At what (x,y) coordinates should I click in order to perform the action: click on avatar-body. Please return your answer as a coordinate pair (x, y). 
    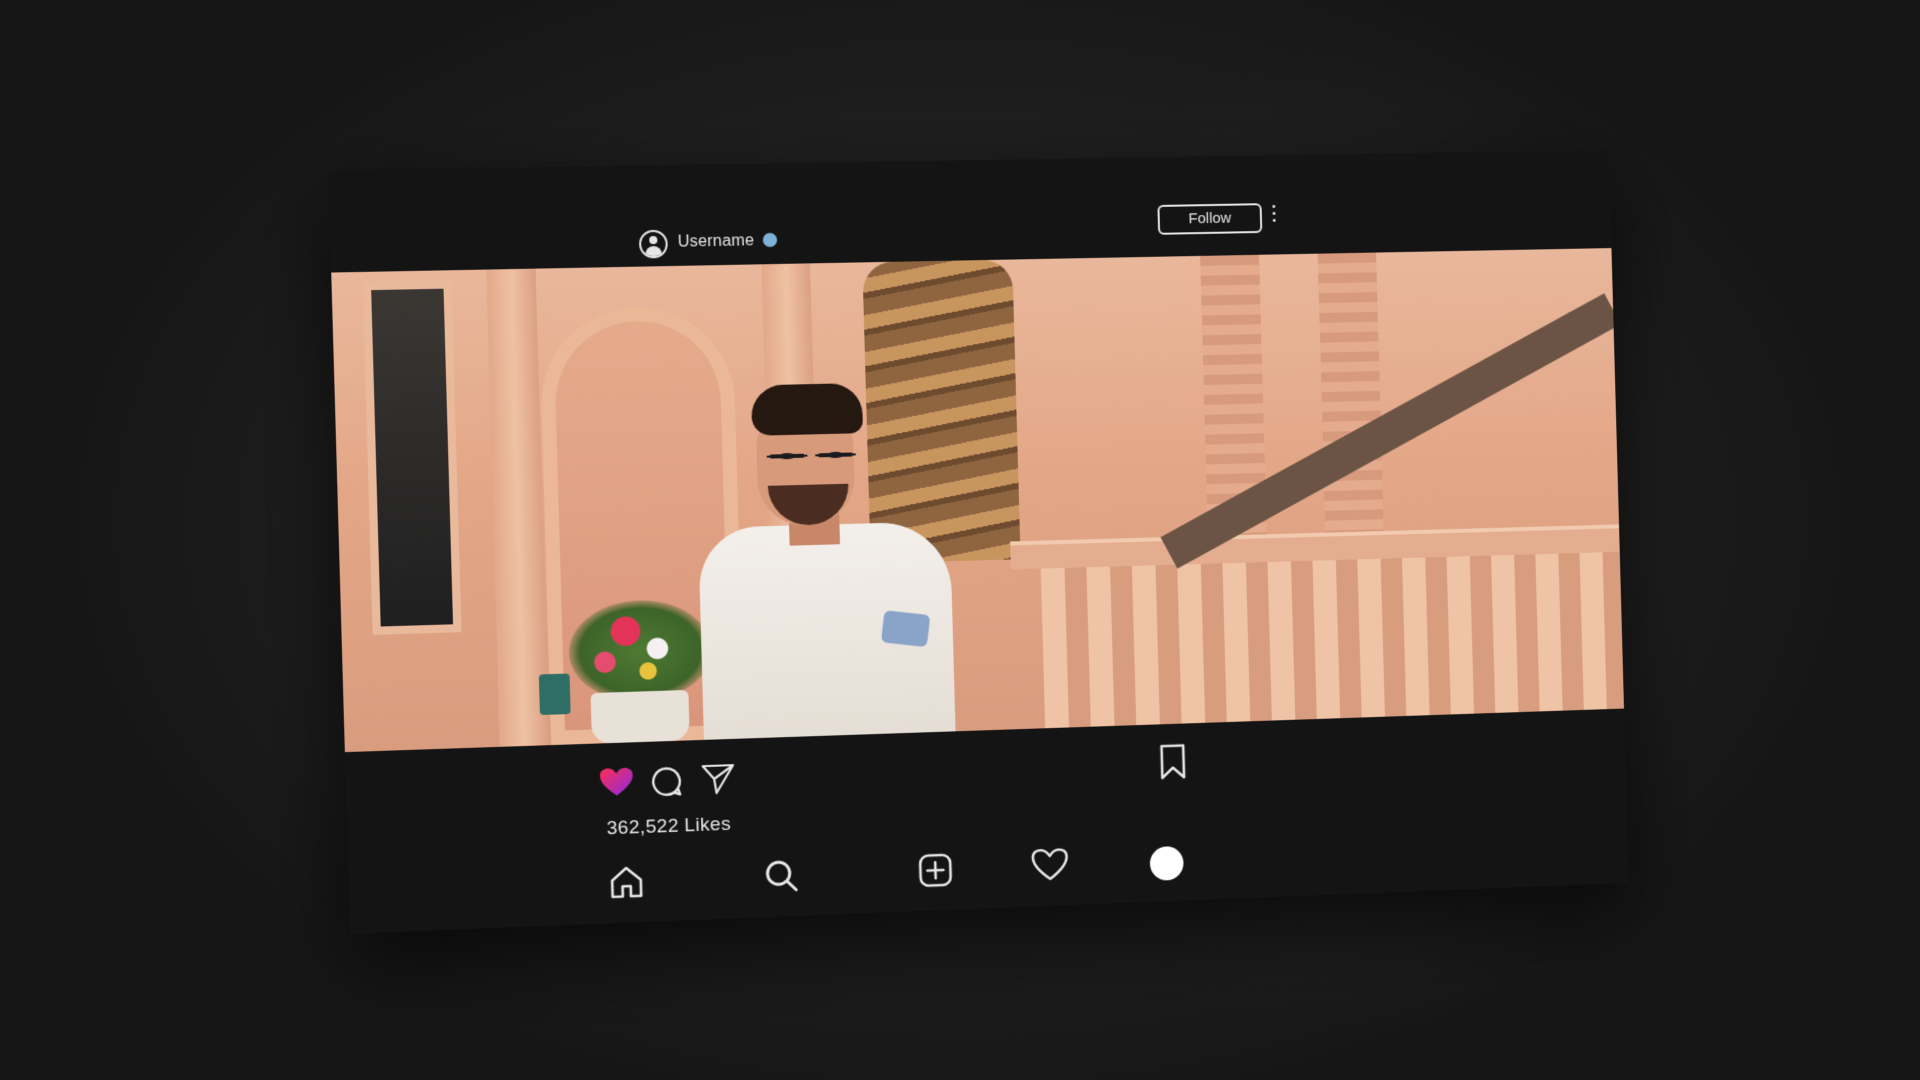
    Looking at the image, I should click on (653, 251).